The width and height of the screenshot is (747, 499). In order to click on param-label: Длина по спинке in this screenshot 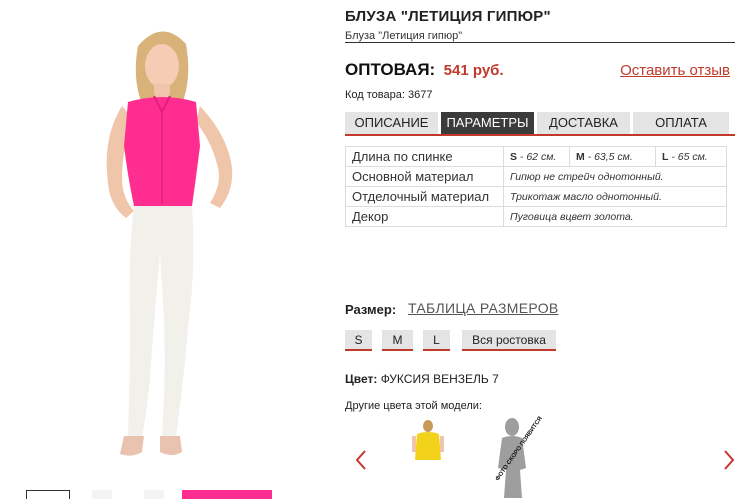, I will do `click(424, 156)`.